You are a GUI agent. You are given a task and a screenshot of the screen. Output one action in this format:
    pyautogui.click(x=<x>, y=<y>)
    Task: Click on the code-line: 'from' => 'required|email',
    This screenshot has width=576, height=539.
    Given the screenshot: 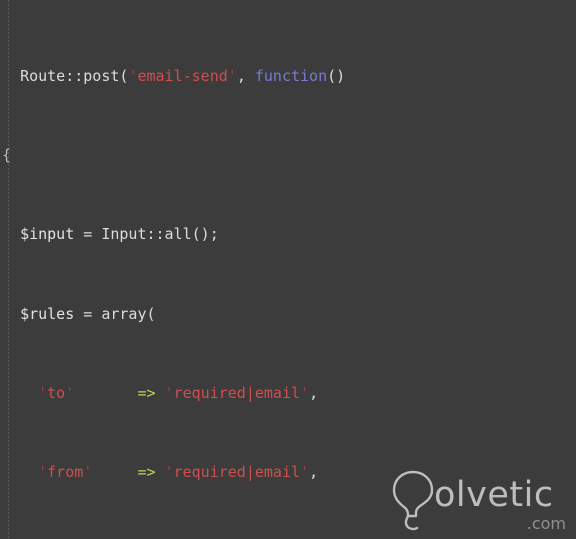 What is the action you would take?
    pyautogui.click(x=178, y=472)
    